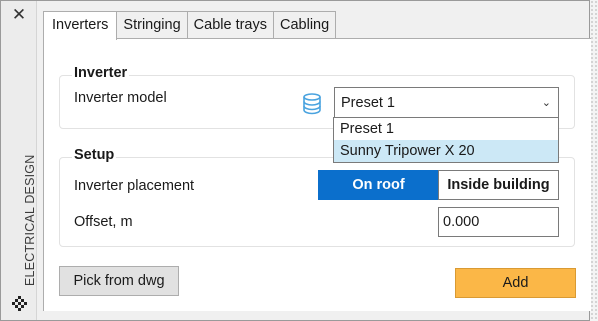  What do you see at coordinates (378, 185) in the screenshot?
I see `on-roof-button: On roof` at bounding box center [378, 185].